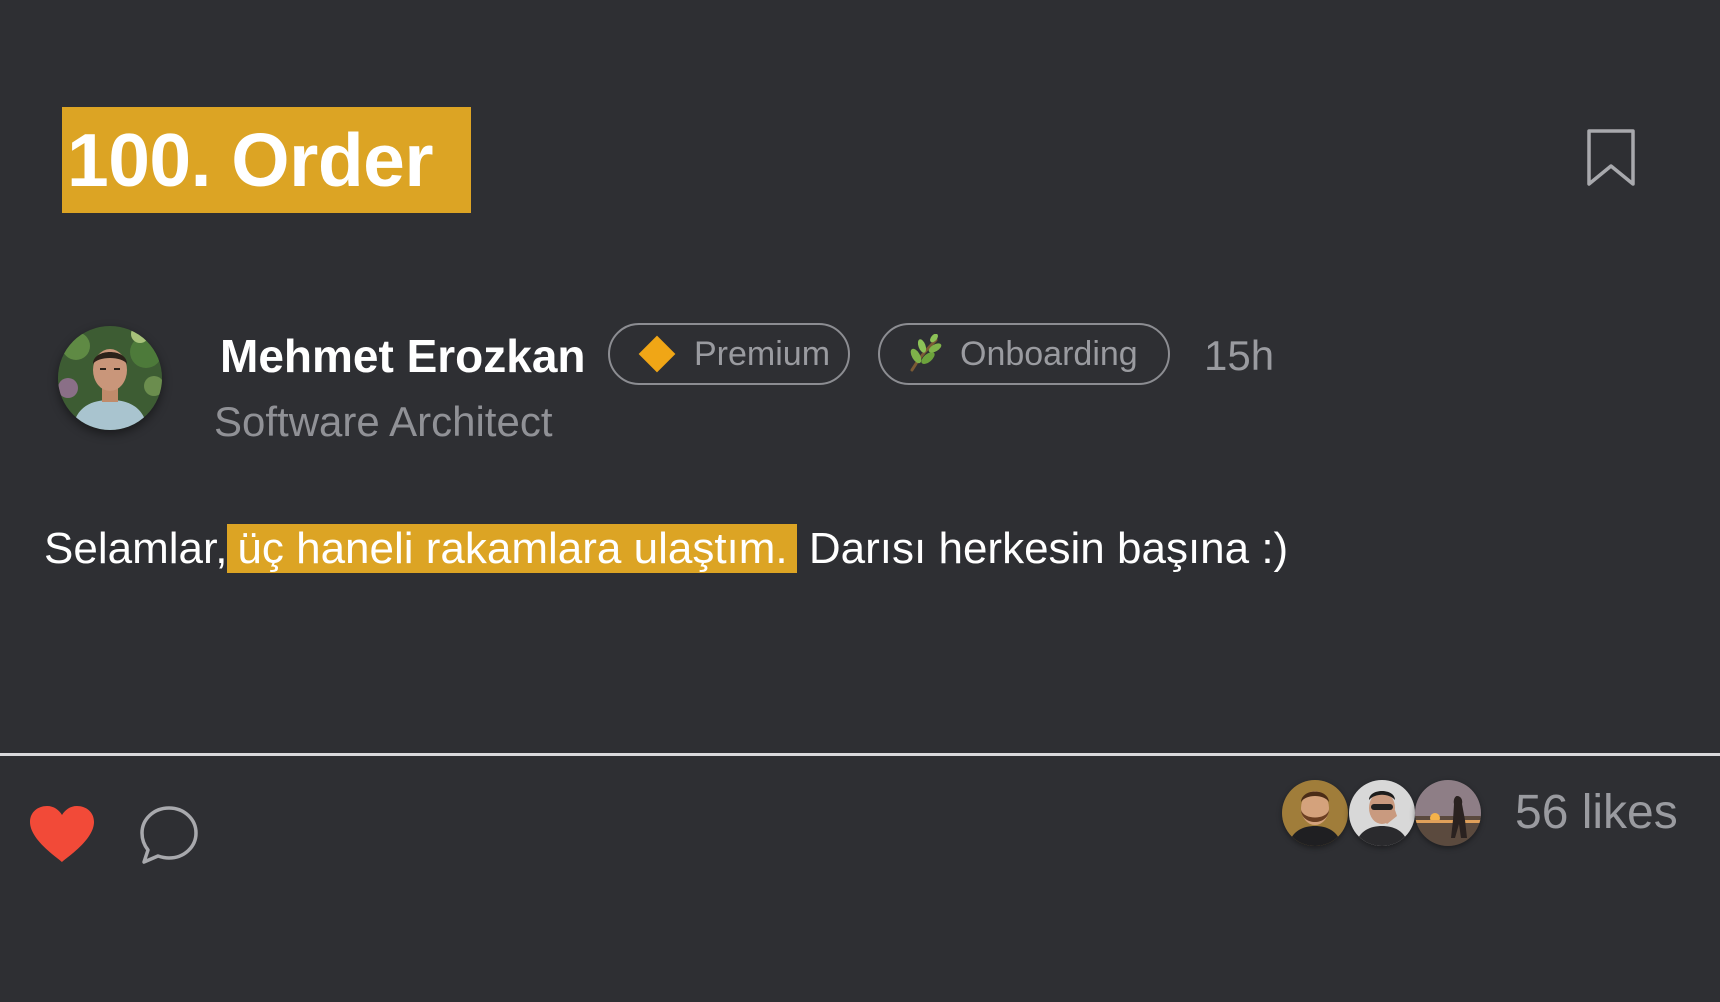  I want to click on onboarding-badge-label: Onboarding, so click(1049, 353).